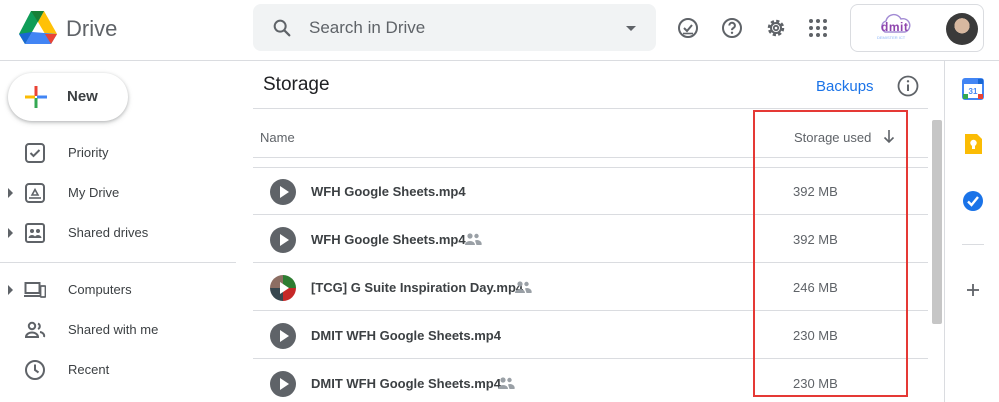 The width and height of the screenshot is (999, 402). I want to click on calendar-icon: 31, so click(973, 89).